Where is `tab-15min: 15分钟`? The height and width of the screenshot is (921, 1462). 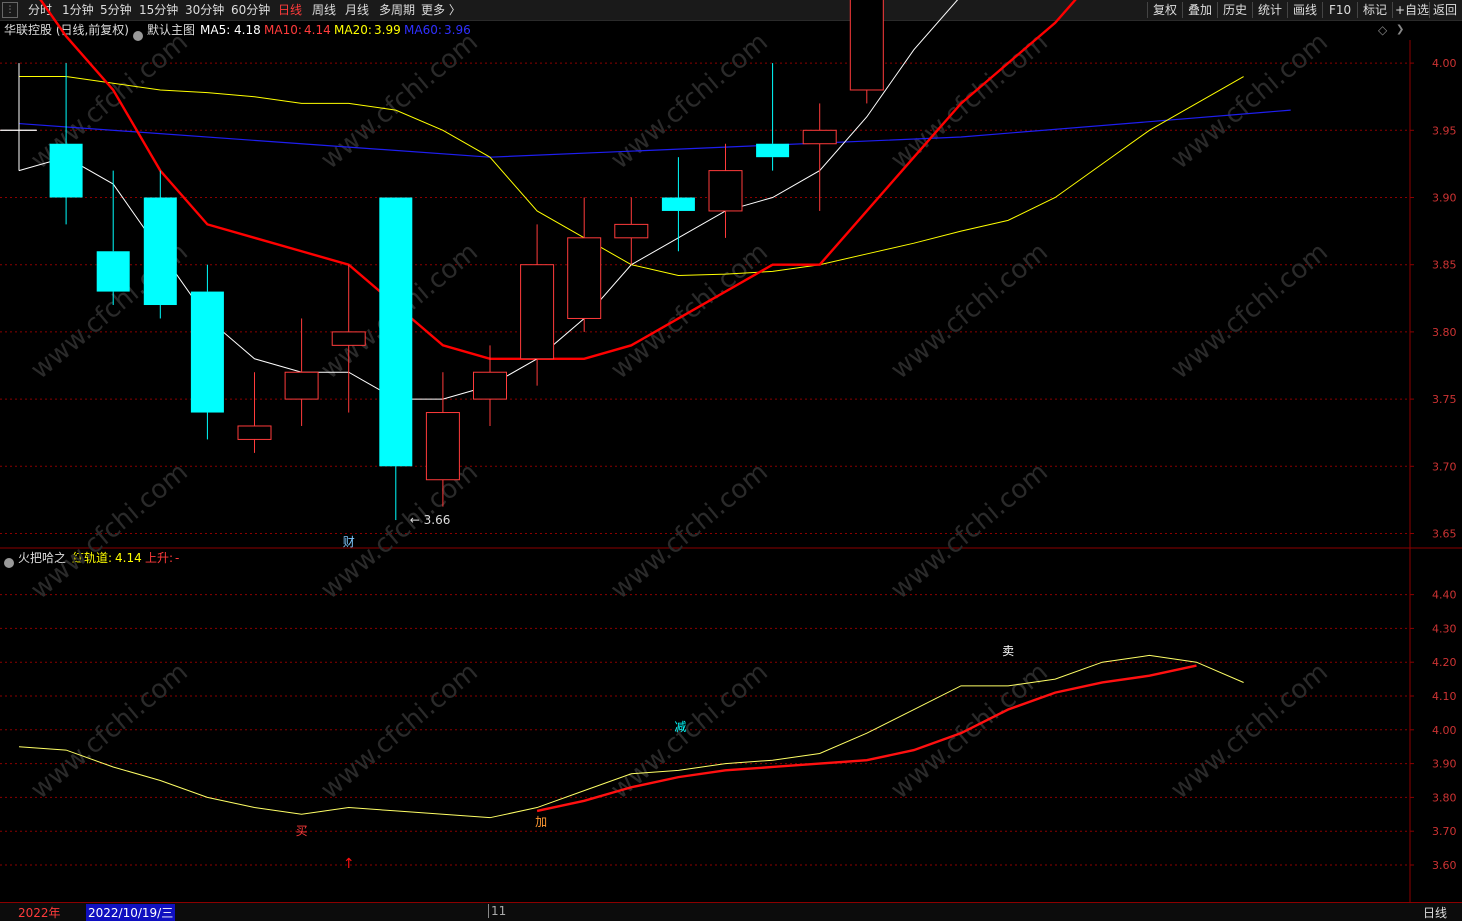 tab-15min: 15分钟 is located at coordinates (158, 10).